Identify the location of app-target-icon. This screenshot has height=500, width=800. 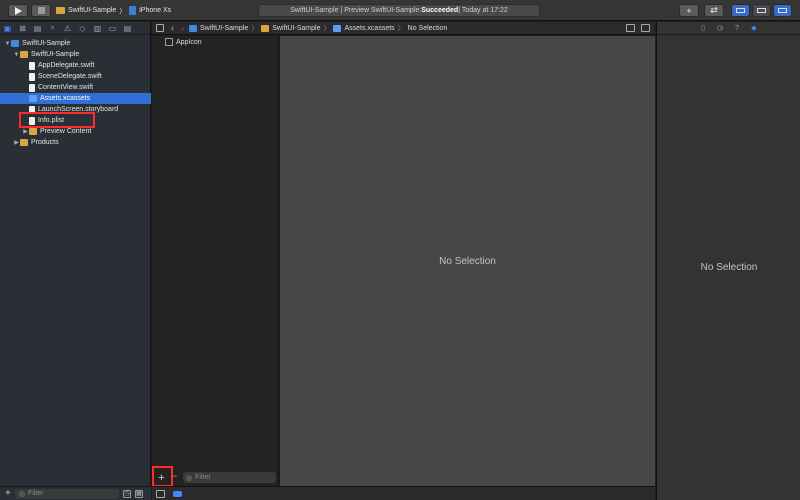
(60, 10).